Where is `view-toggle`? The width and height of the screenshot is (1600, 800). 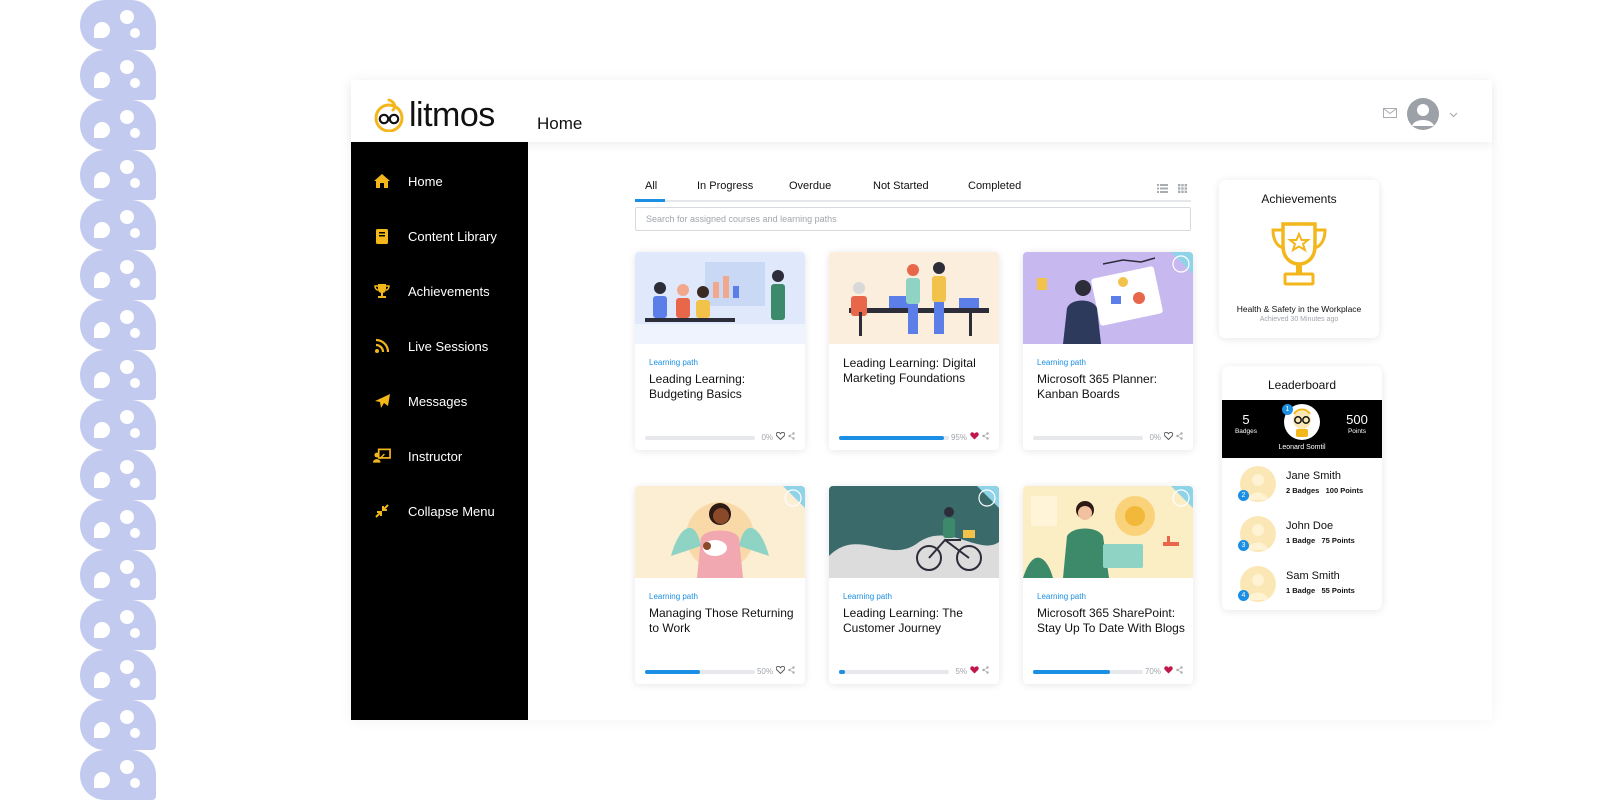
view-toggle is located at coordinates (1172, 189).